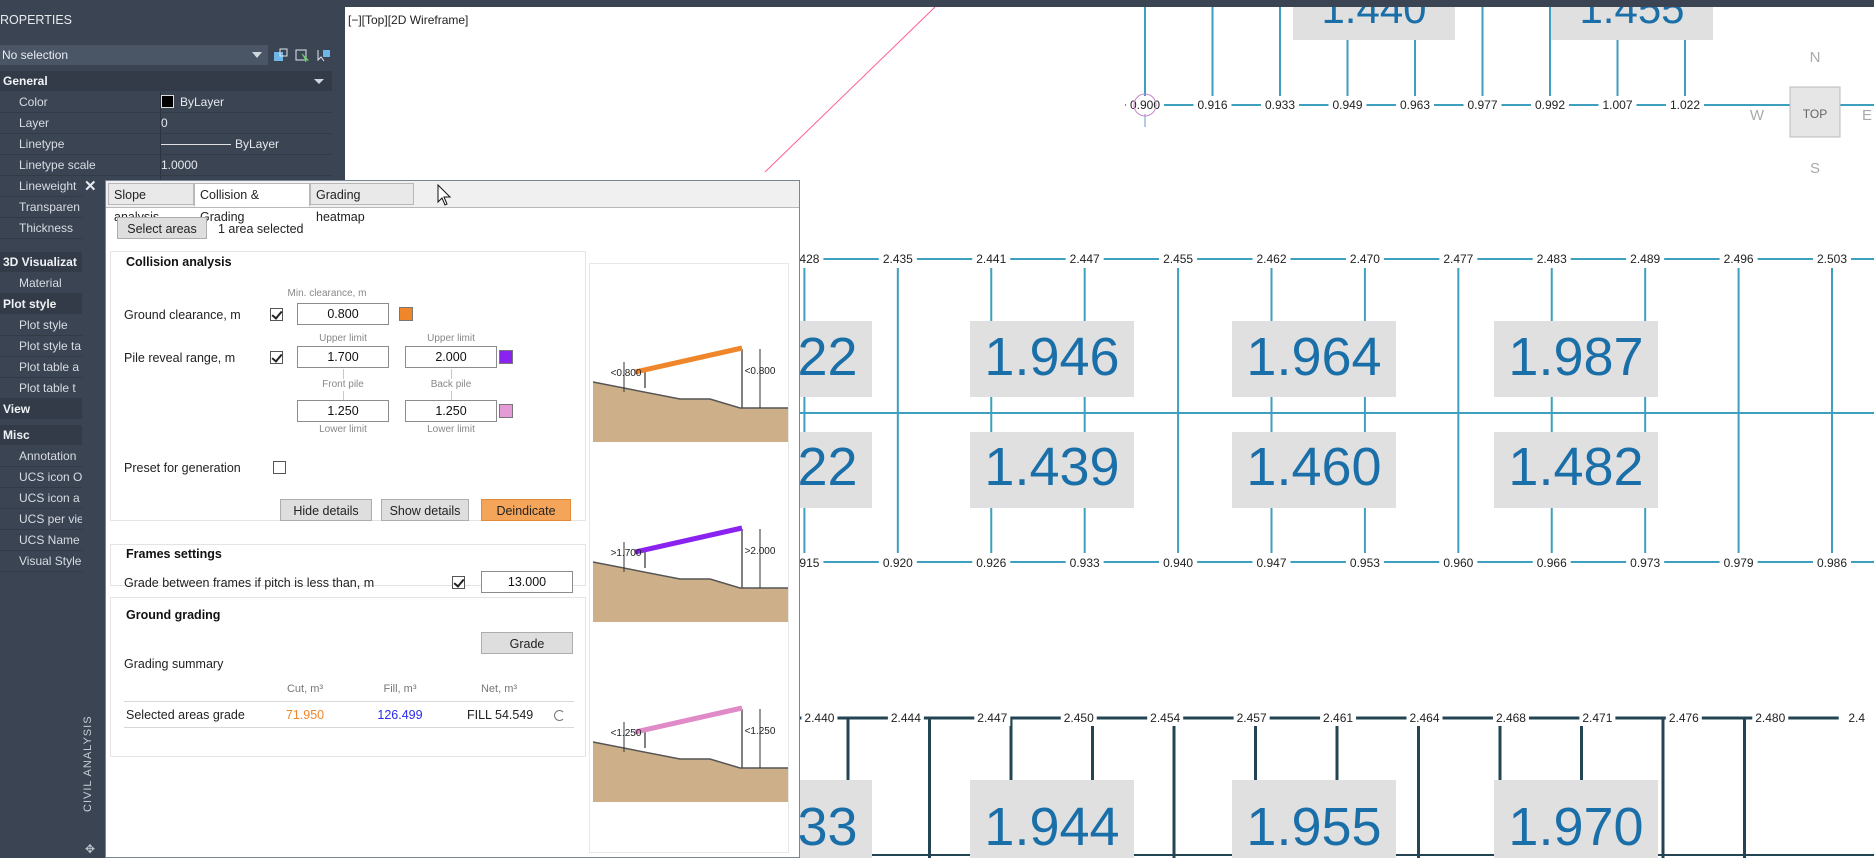 This screenshot has width=1874, height=858. I want to click on back-pile-caption: Back pile, so click(451, 384).